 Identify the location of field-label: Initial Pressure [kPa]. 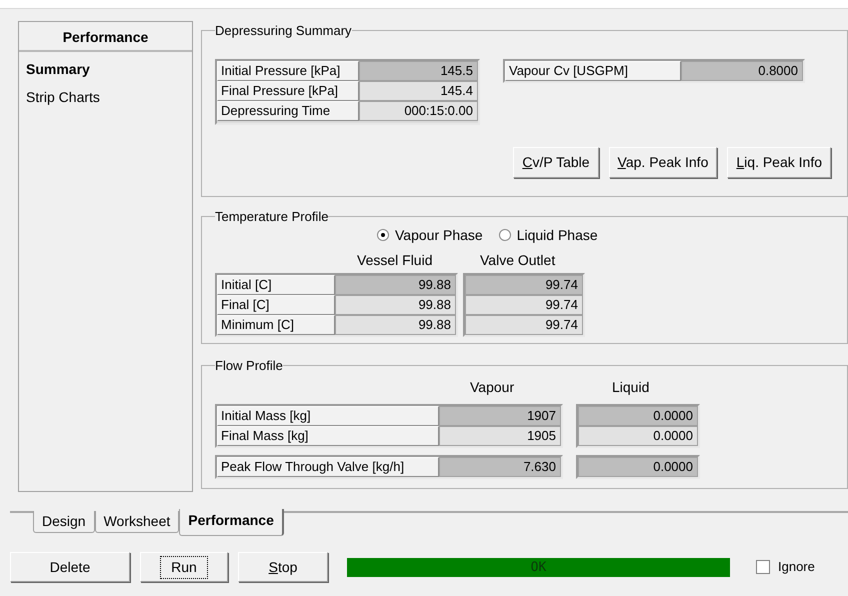
(288, 70).